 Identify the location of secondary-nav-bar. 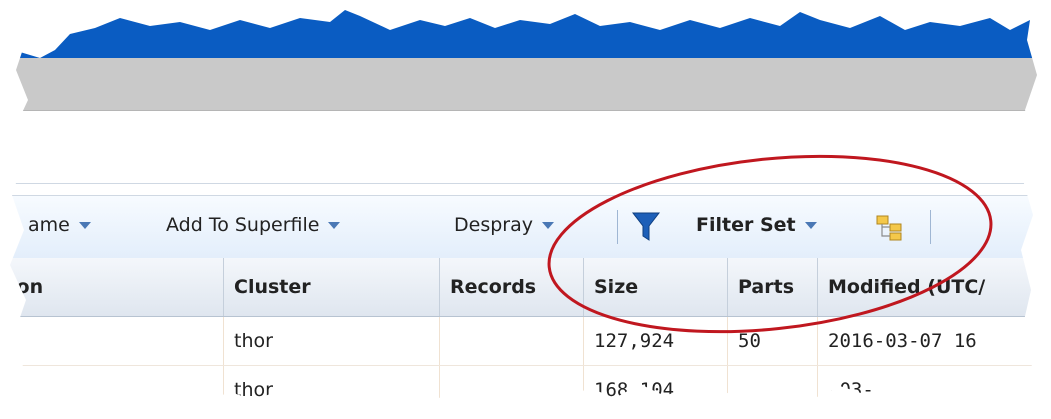
(525, 84).